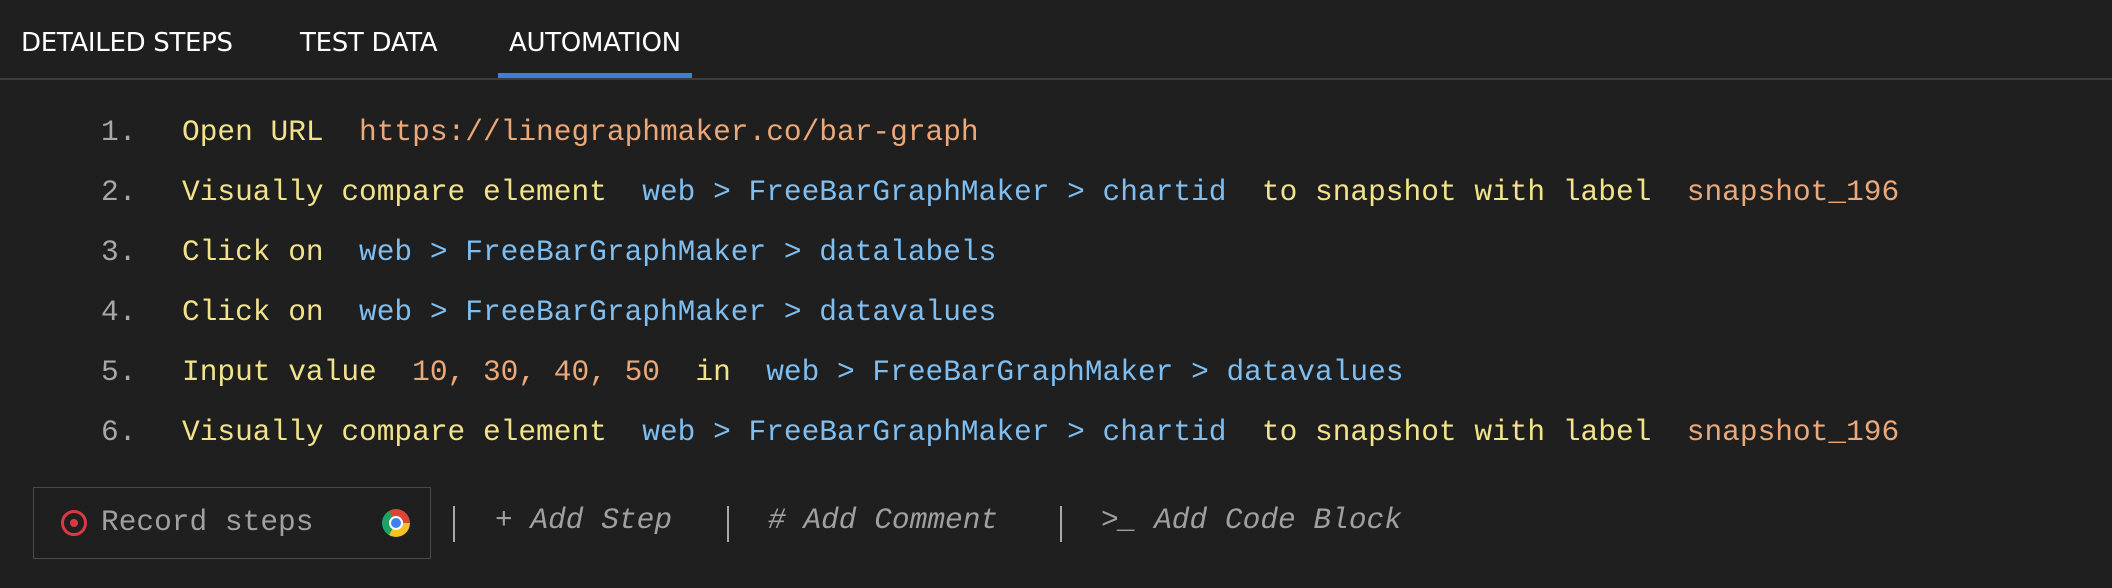 This screenshot has width=2112, height=588. What do you see at coordinates (677, 252) in the screenshot?
I see `element-reference: web > FreeBarGraphMaker > datalabels` at bounding box center [677, 252].